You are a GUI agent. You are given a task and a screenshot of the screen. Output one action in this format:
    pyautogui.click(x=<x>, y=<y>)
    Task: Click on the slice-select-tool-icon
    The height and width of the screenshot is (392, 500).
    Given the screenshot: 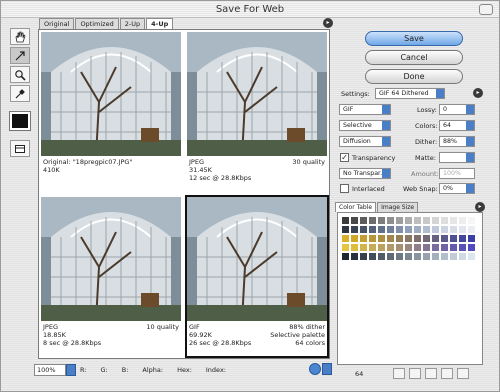 What is the action you would take?
    pyautogui.click(x=20, y=55)
    